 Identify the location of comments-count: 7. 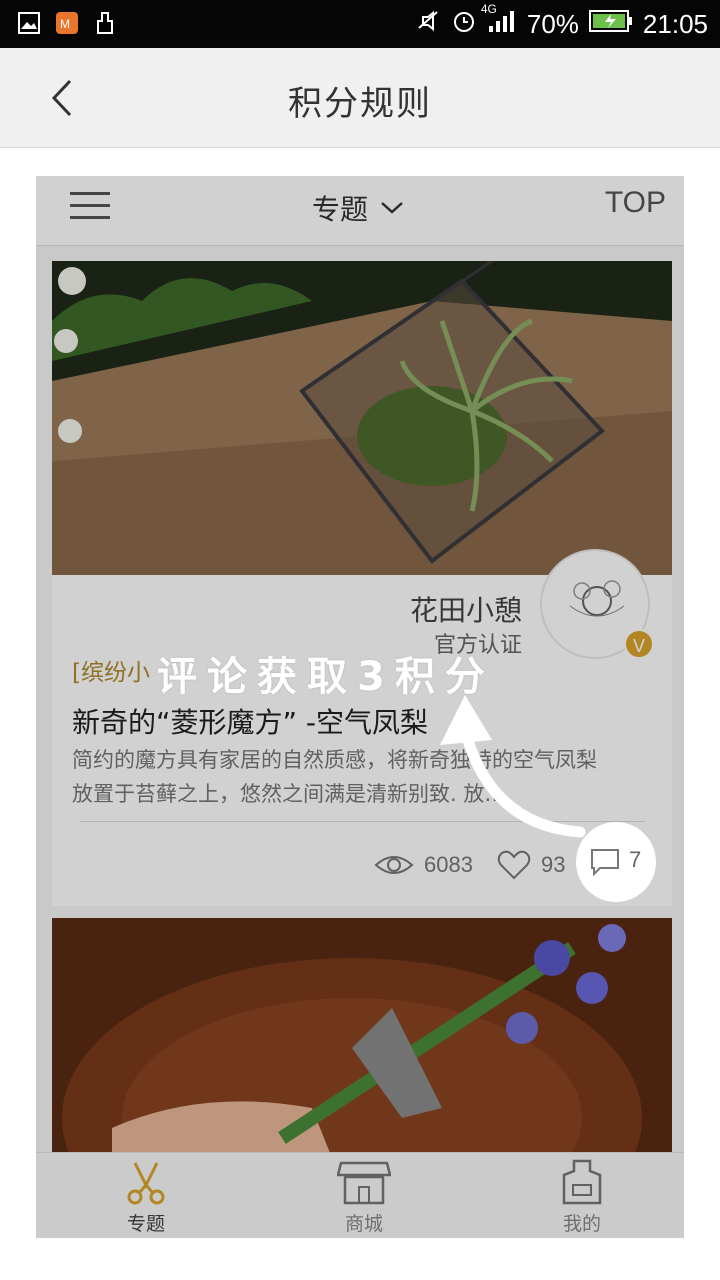
(635, 859).